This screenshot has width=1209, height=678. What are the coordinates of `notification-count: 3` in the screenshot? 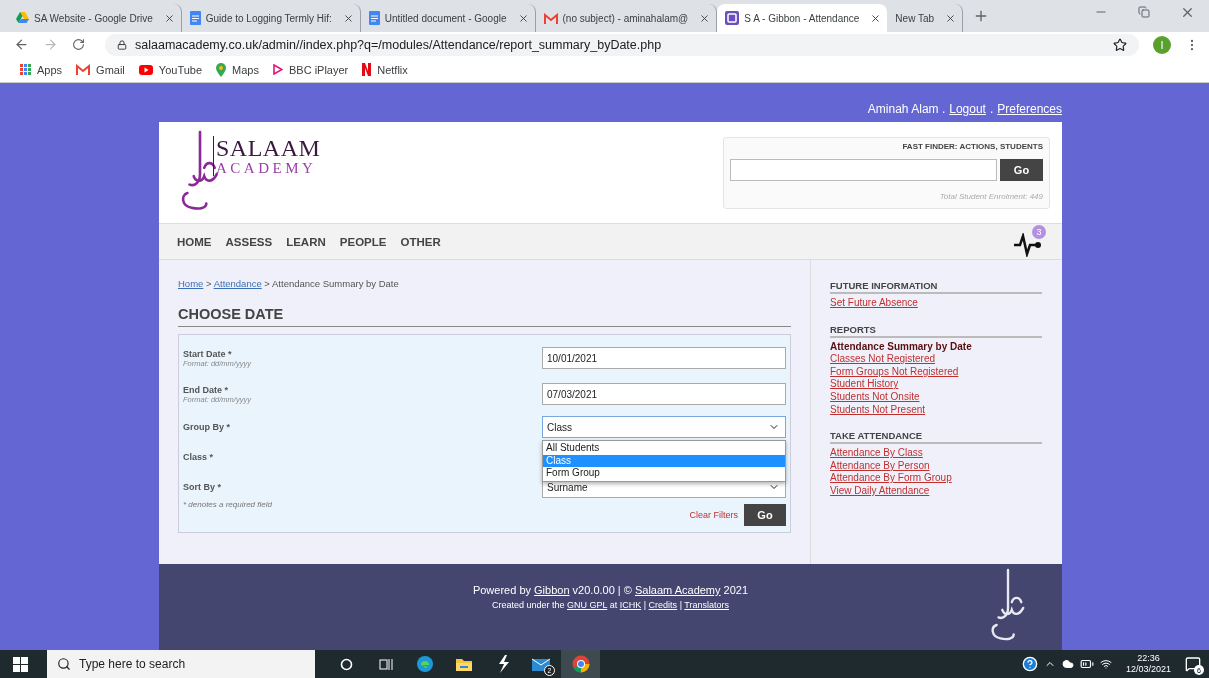 It's located at (1039, 231).